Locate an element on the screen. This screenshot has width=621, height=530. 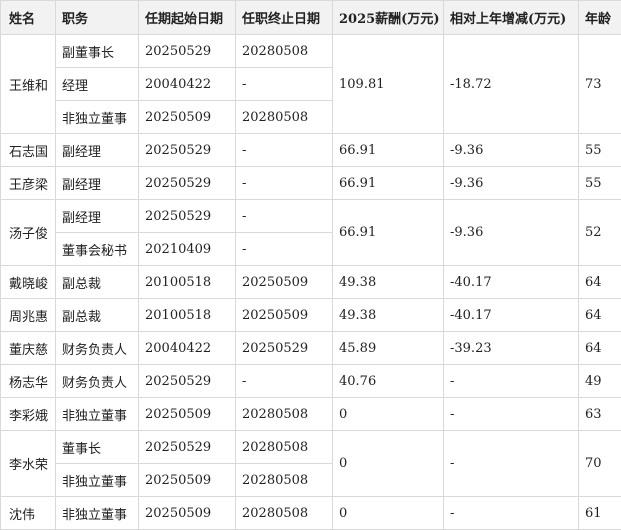
table-row: 周兆惠副总裁201005182025050949.38-40.1764 is located at coordinates (311, 315).